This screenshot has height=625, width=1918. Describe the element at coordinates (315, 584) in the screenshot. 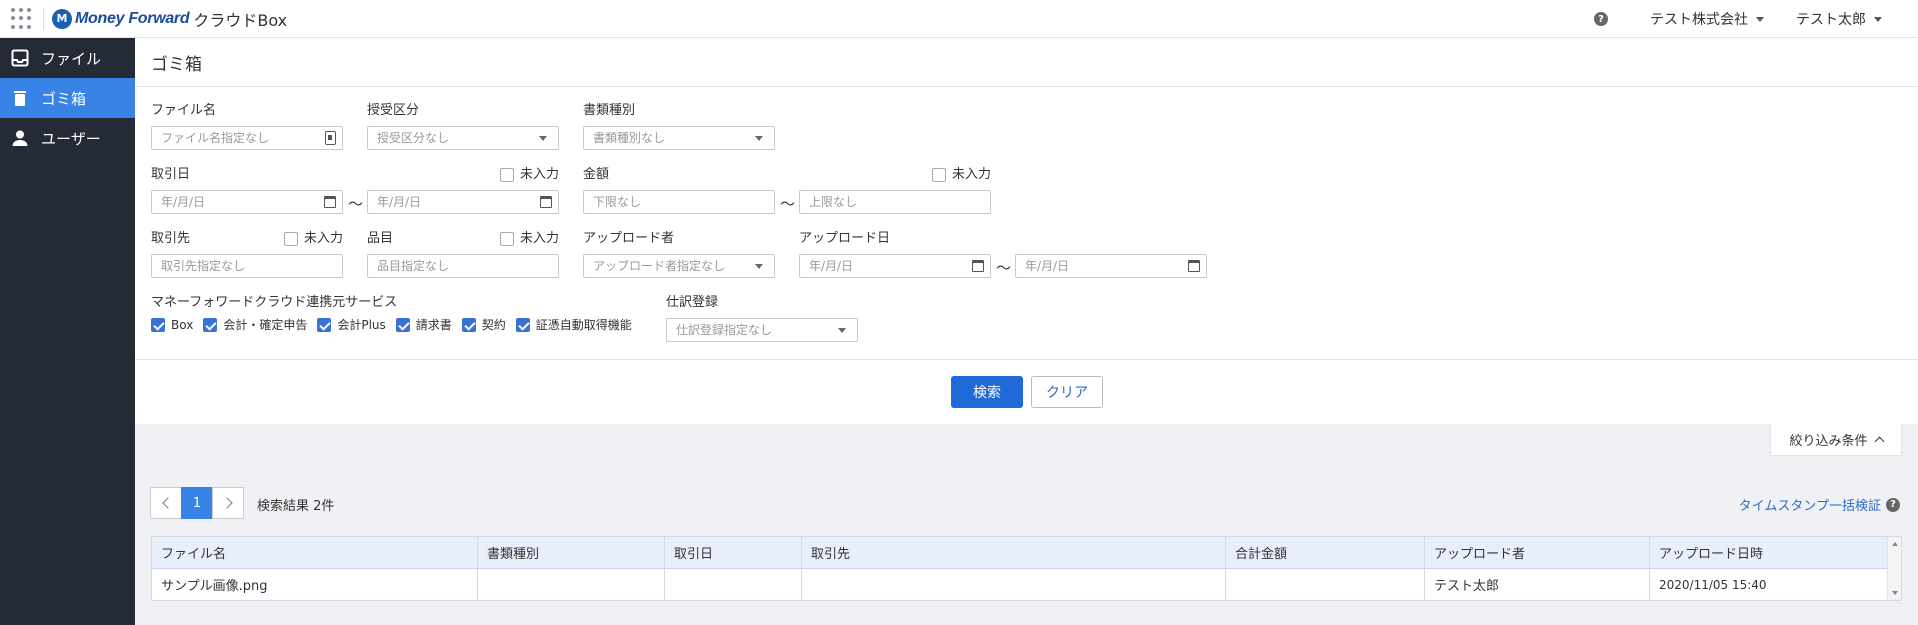

I see `cell-file-name: サンプル画像.png` at that location.